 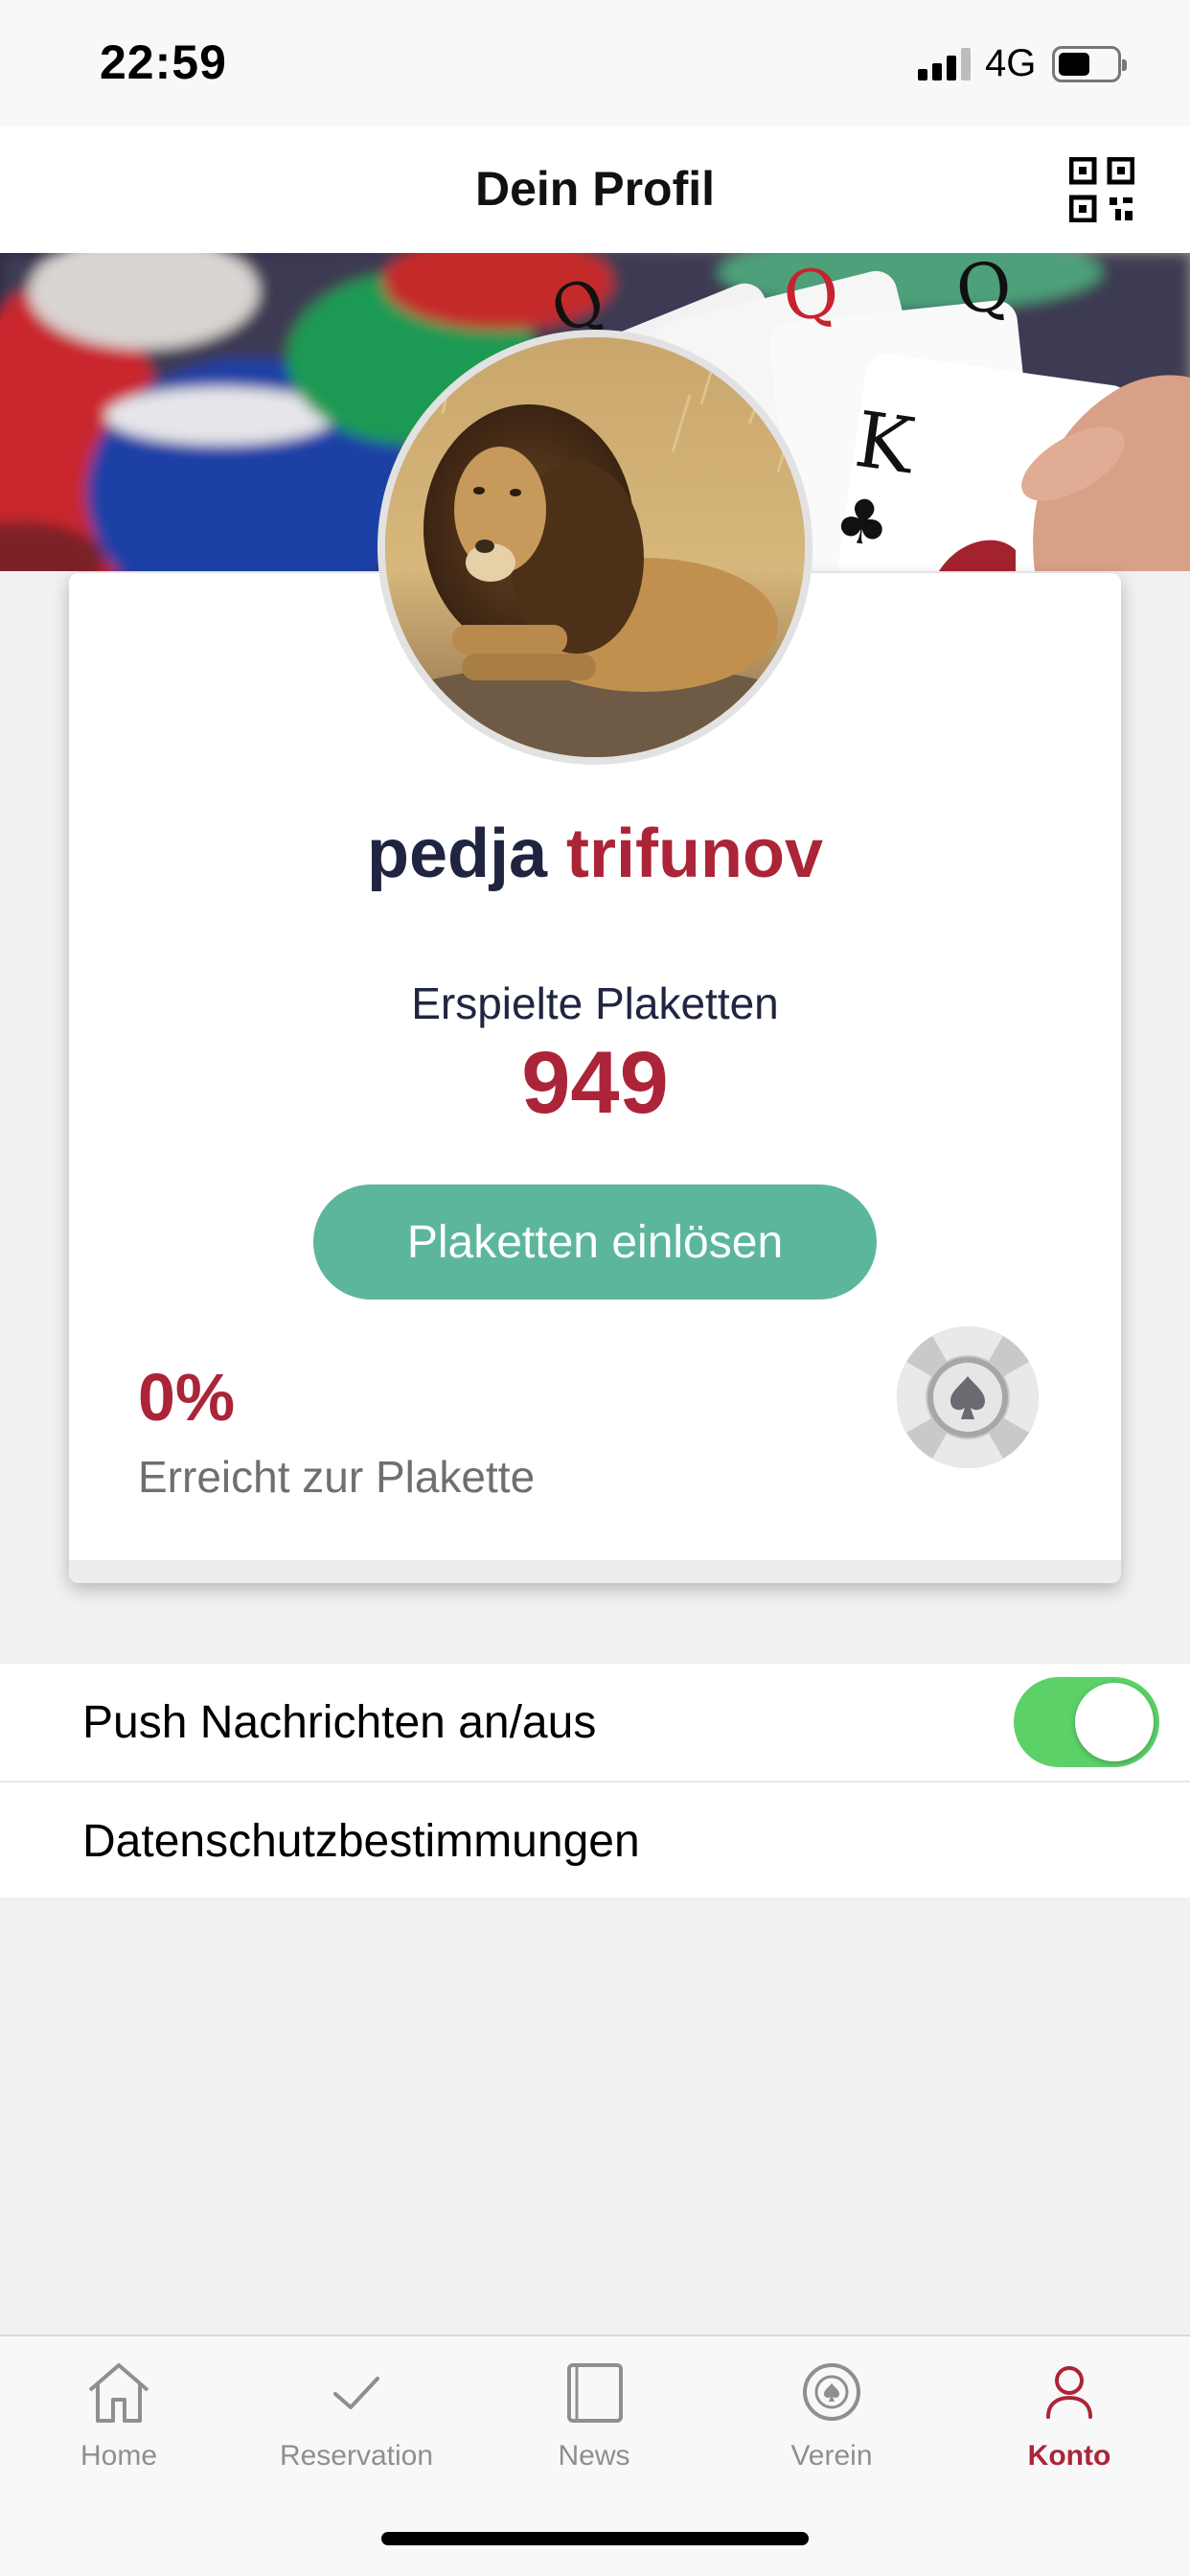 What do you see at coordinates (595, 1242) in the screenshot?
I see `redeem-badges-button: Plaketten einlösen` at bounding box center [595, 1242].